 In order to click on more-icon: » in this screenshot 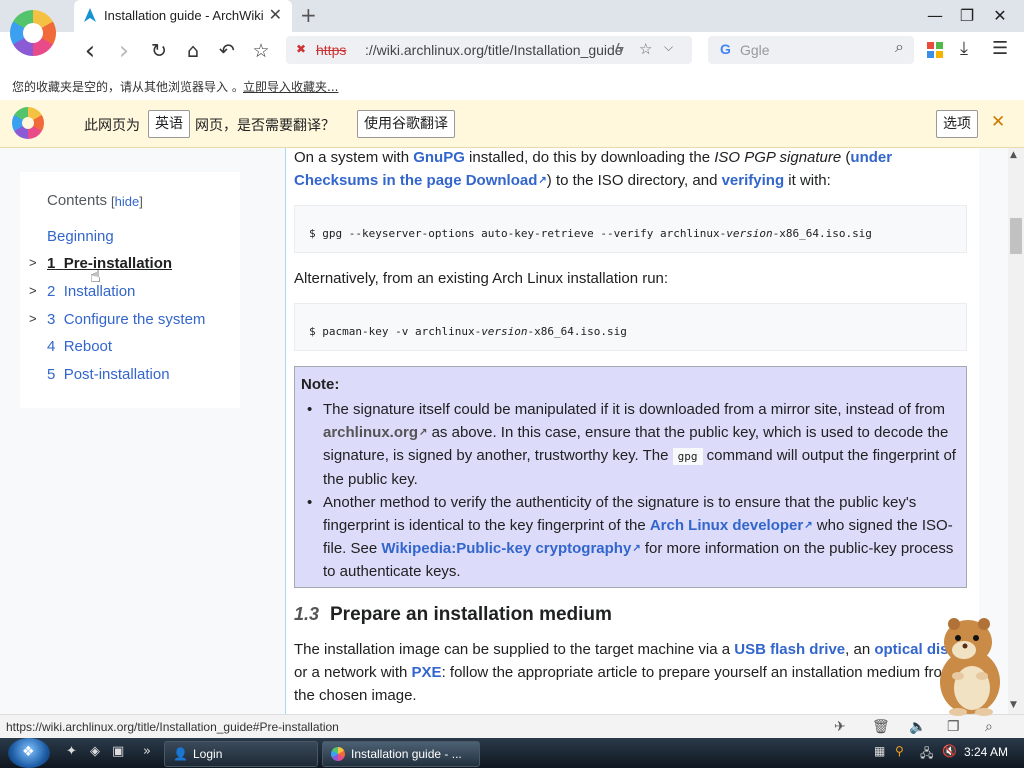, I will do `click(147, 751)`.